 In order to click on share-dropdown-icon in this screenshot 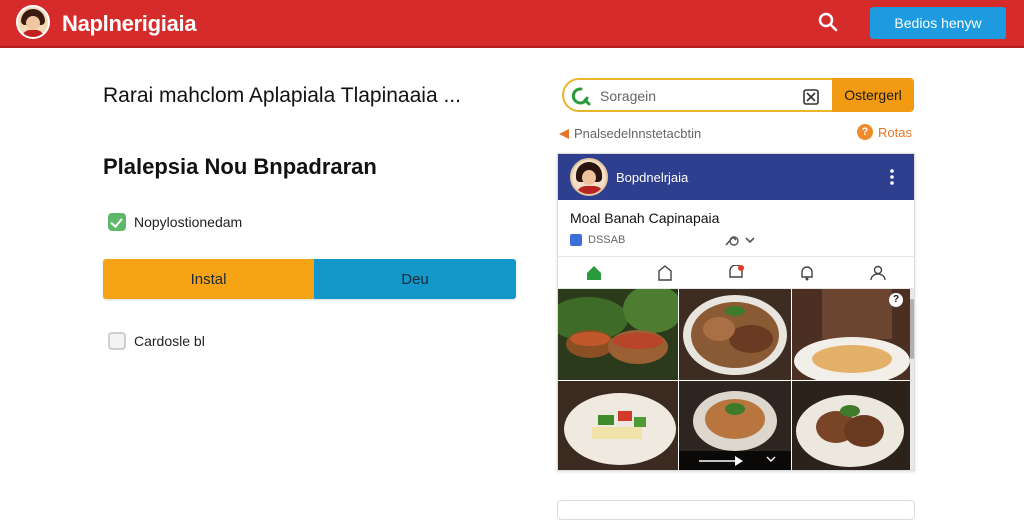, I will do `click(742, 240)`.